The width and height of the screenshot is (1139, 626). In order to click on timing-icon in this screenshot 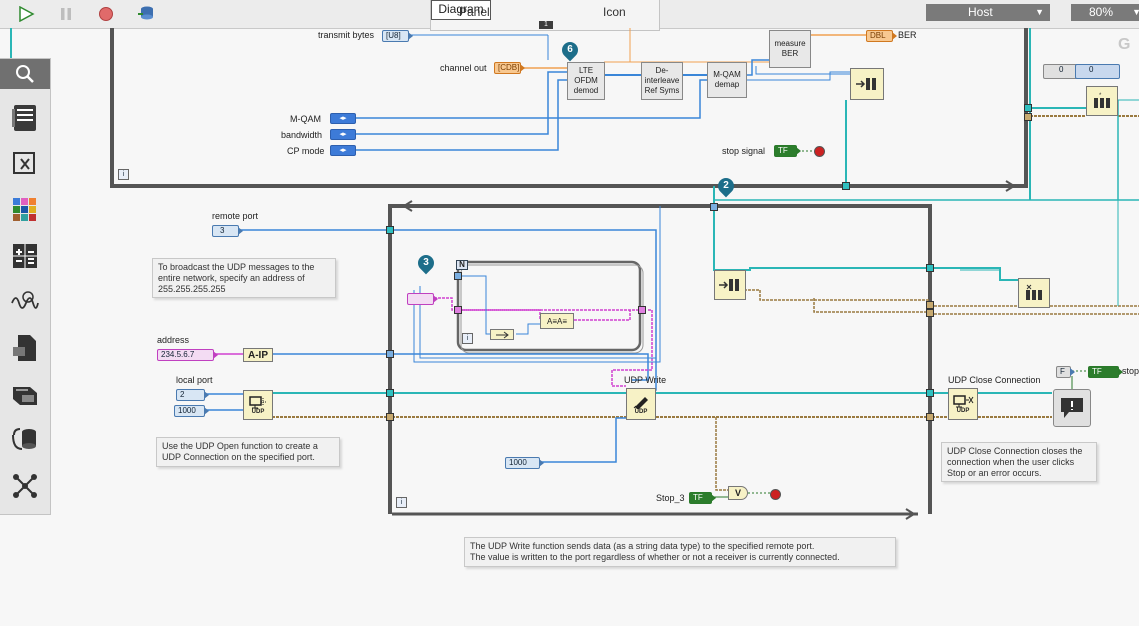, I will do `click(25, 164)`.